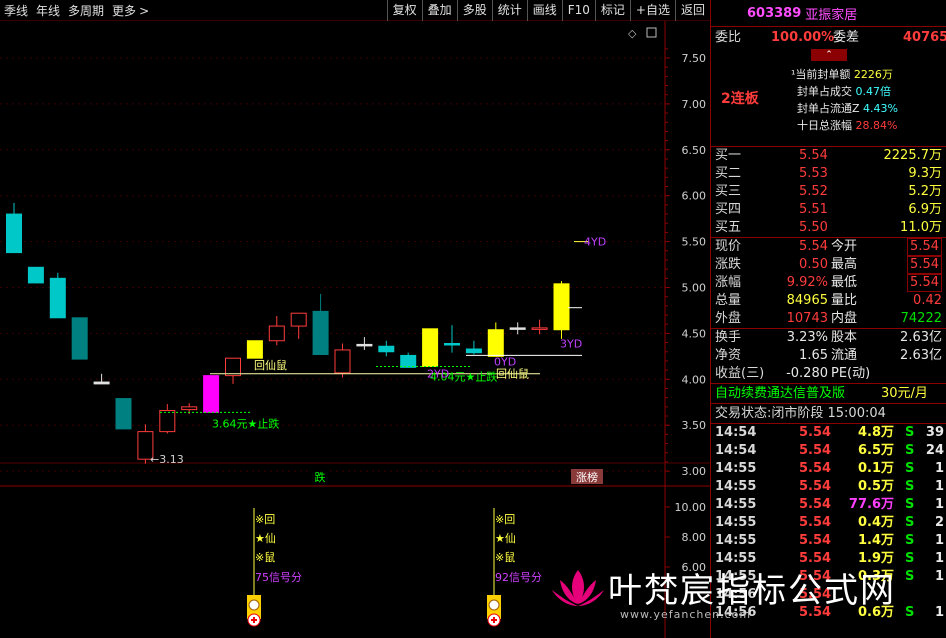 The height and width of the screenshot is (638, 946). I want to click on chevron-right-icon: >, so click(144, 11).